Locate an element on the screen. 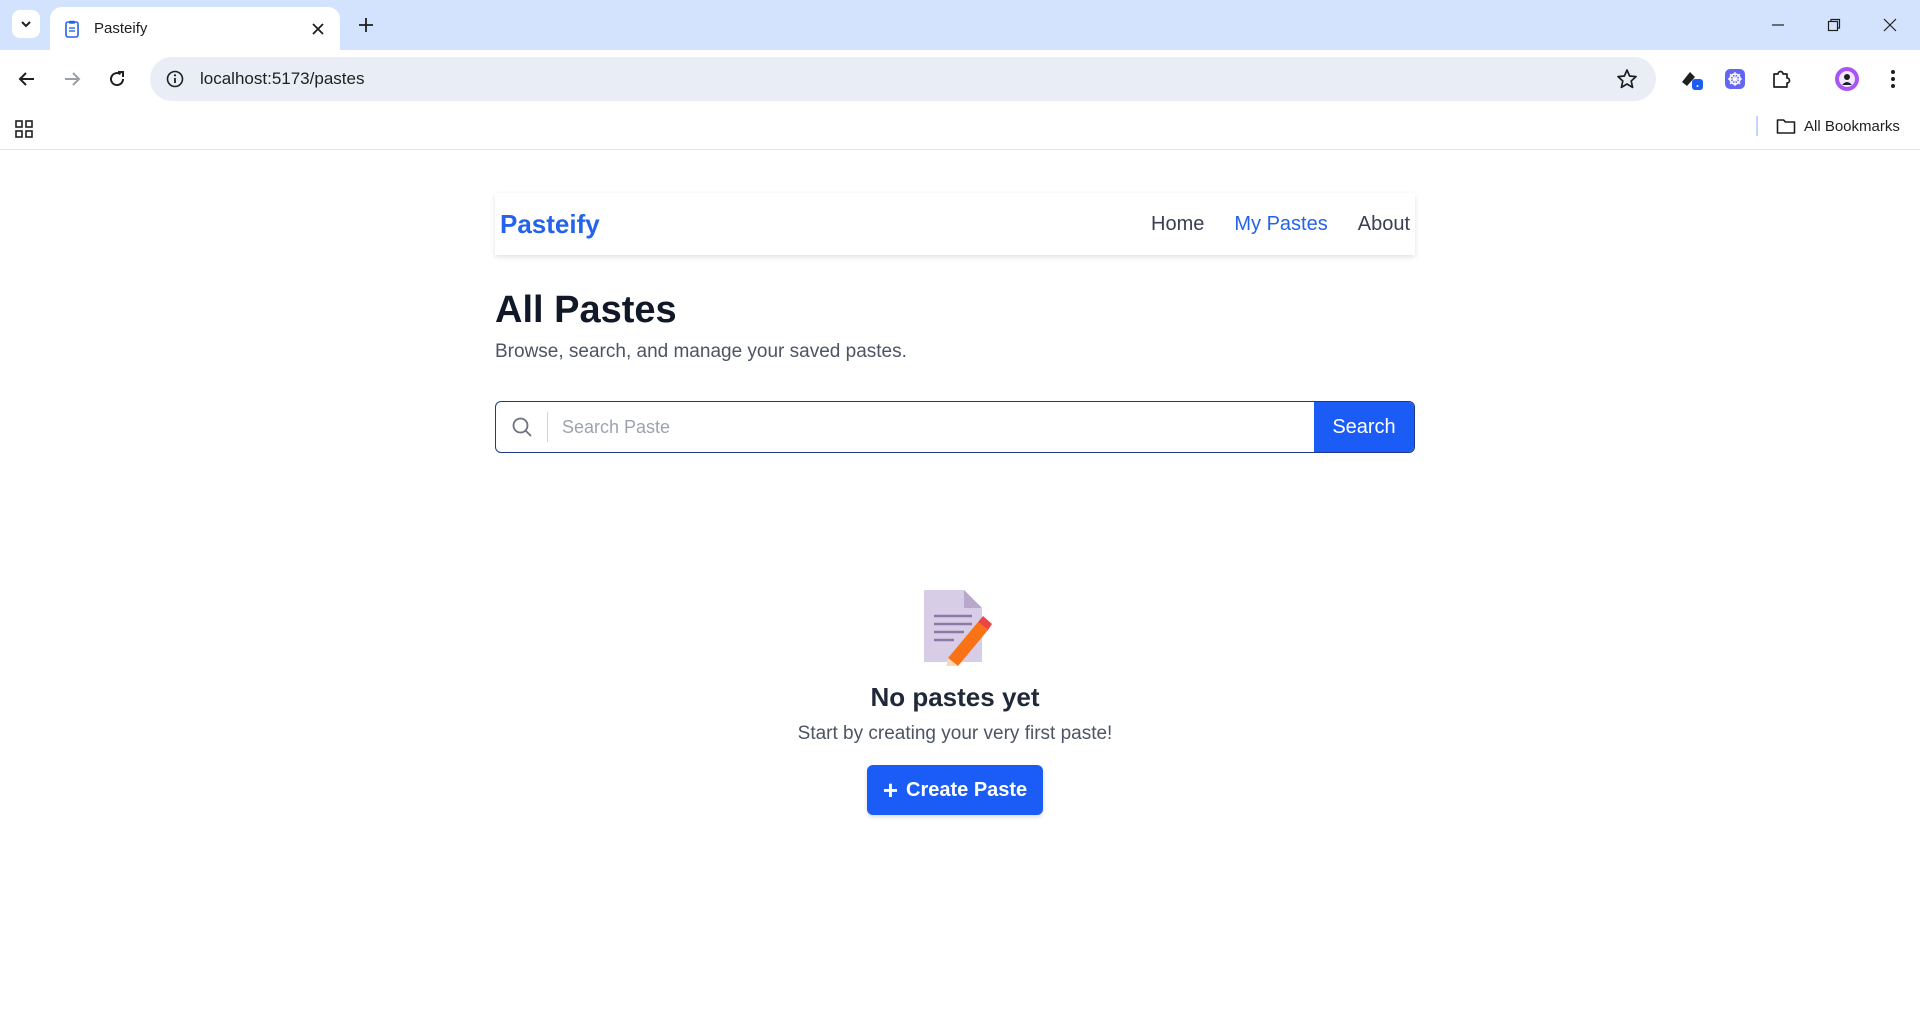 This screenshot has height=1020, width=1920. nav-link-home: Home is located at coordinates (1177, 224).